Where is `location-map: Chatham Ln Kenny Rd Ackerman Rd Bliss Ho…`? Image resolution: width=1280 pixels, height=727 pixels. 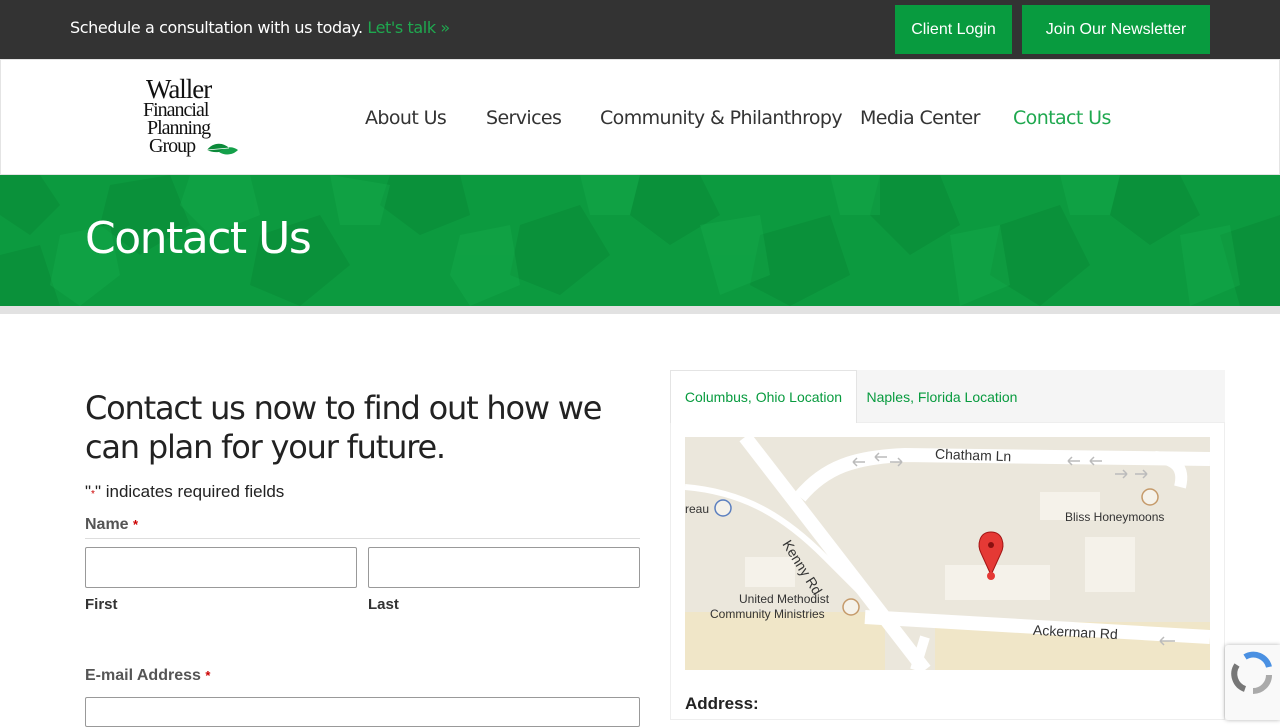 location-map: Chatham Ln Kenny Rd Ackerman Rd Bliss Ho… is located at coordinates (947, 553).